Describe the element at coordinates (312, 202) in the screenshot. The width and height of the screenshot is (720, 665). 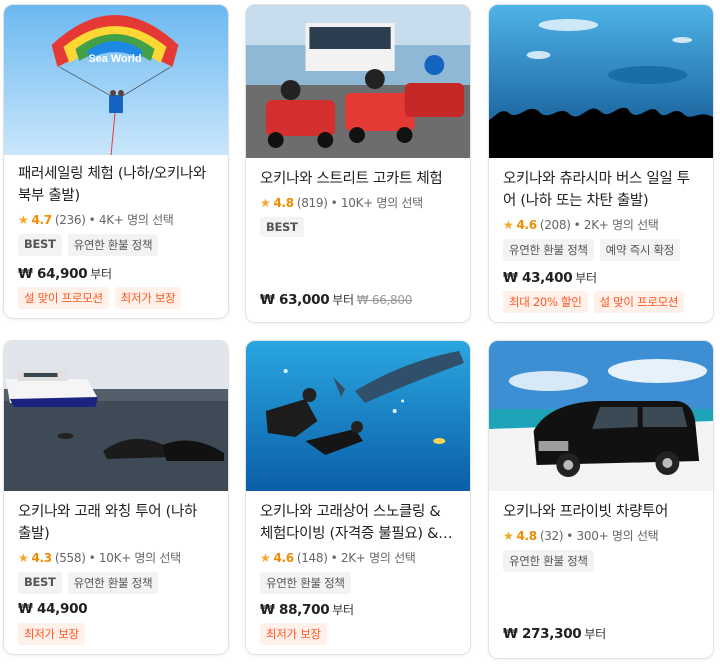
I see `review-count: (819)` at that location.